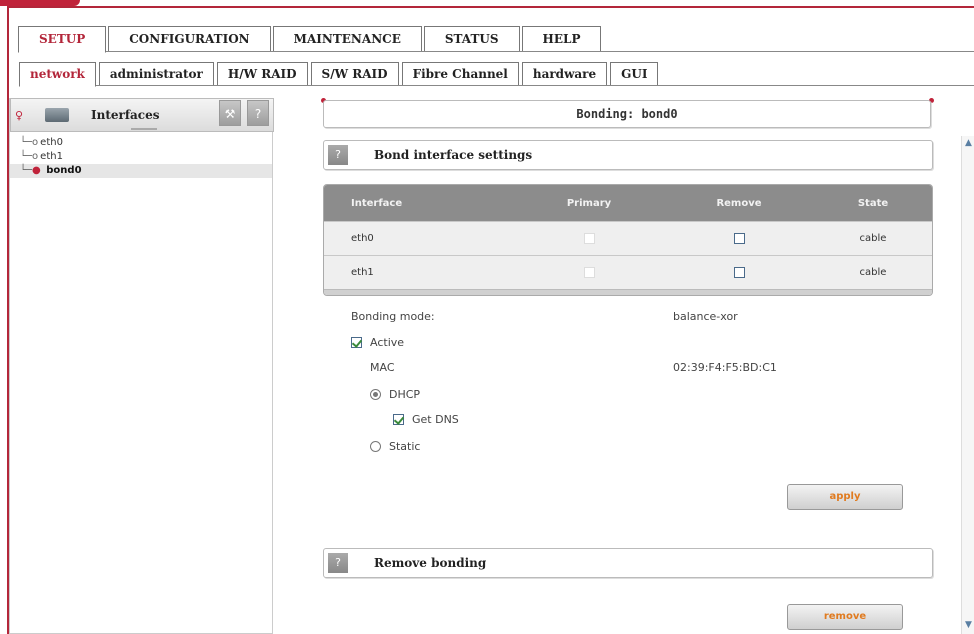 The width and height of the screenshot is (974, 634). What do you see at coordinates (845, 617) in the screenshot?
I see `remove-button: remove` at bounding box center [845, 617].